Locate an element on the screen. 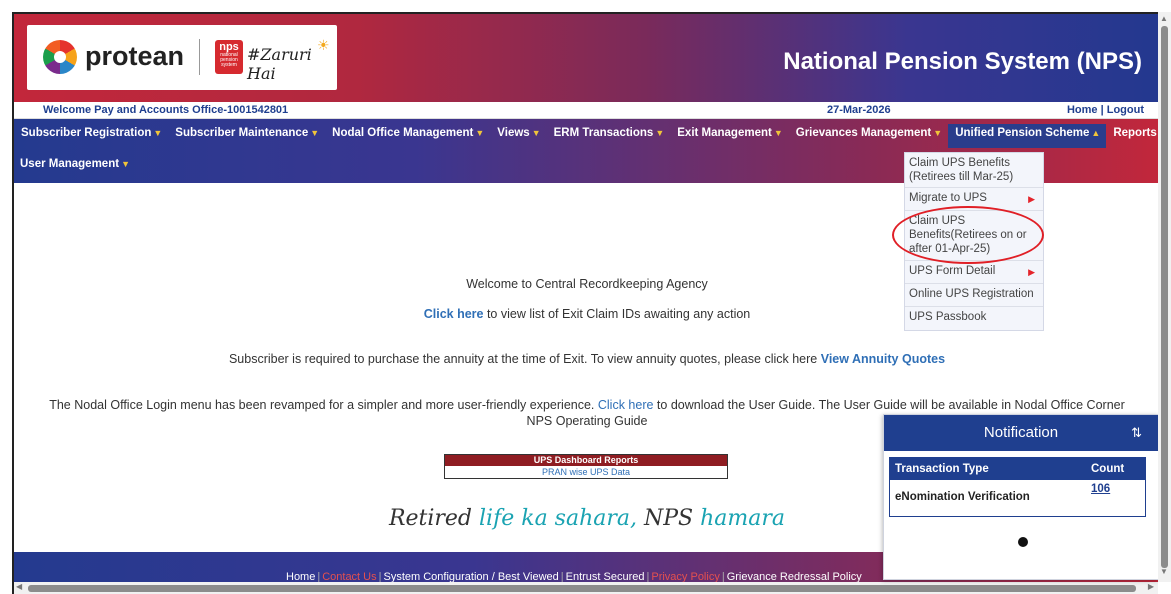 Image resolution: width=1171 pixels, height=594 pixels. nav-user-management: User Management ▼ is located at coordinates (75, 167).